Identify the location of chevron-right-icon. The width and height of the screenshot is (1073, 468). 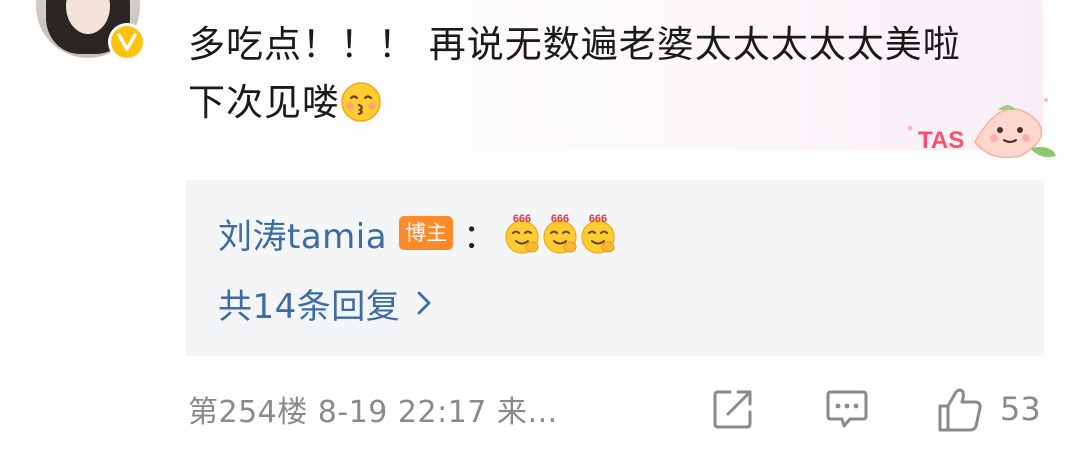
(424, 303).